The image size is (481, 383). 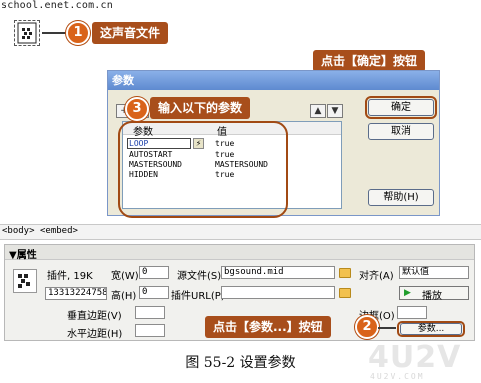 What do you see at coordinates (278, 272) in the screenshot?
I see `source-field: bgsound.mid` at bounding box center [278, 272].